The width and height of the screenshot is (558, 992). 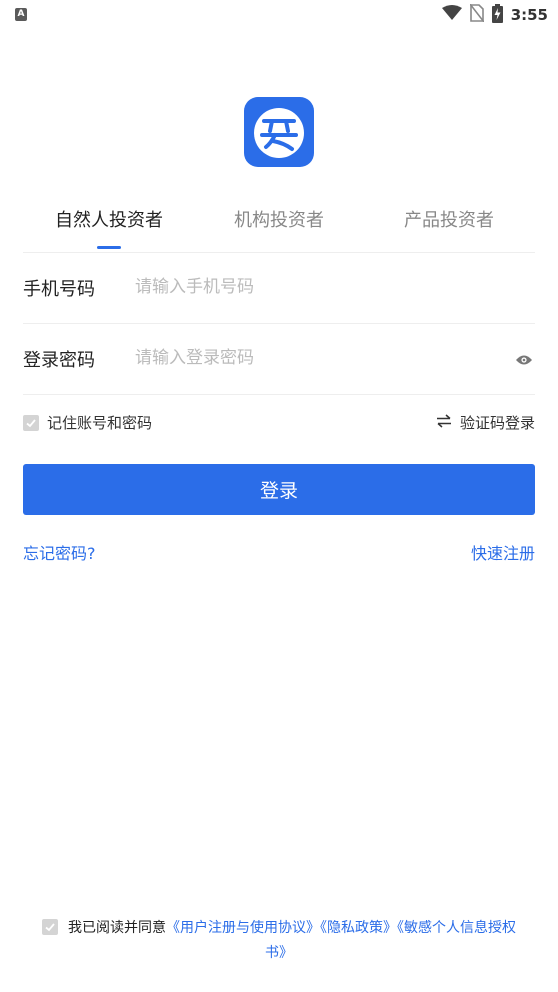 What do you see at coordinates (315, 358) in the screenshot?
I see `password-input` at bounding box center [315, 358].